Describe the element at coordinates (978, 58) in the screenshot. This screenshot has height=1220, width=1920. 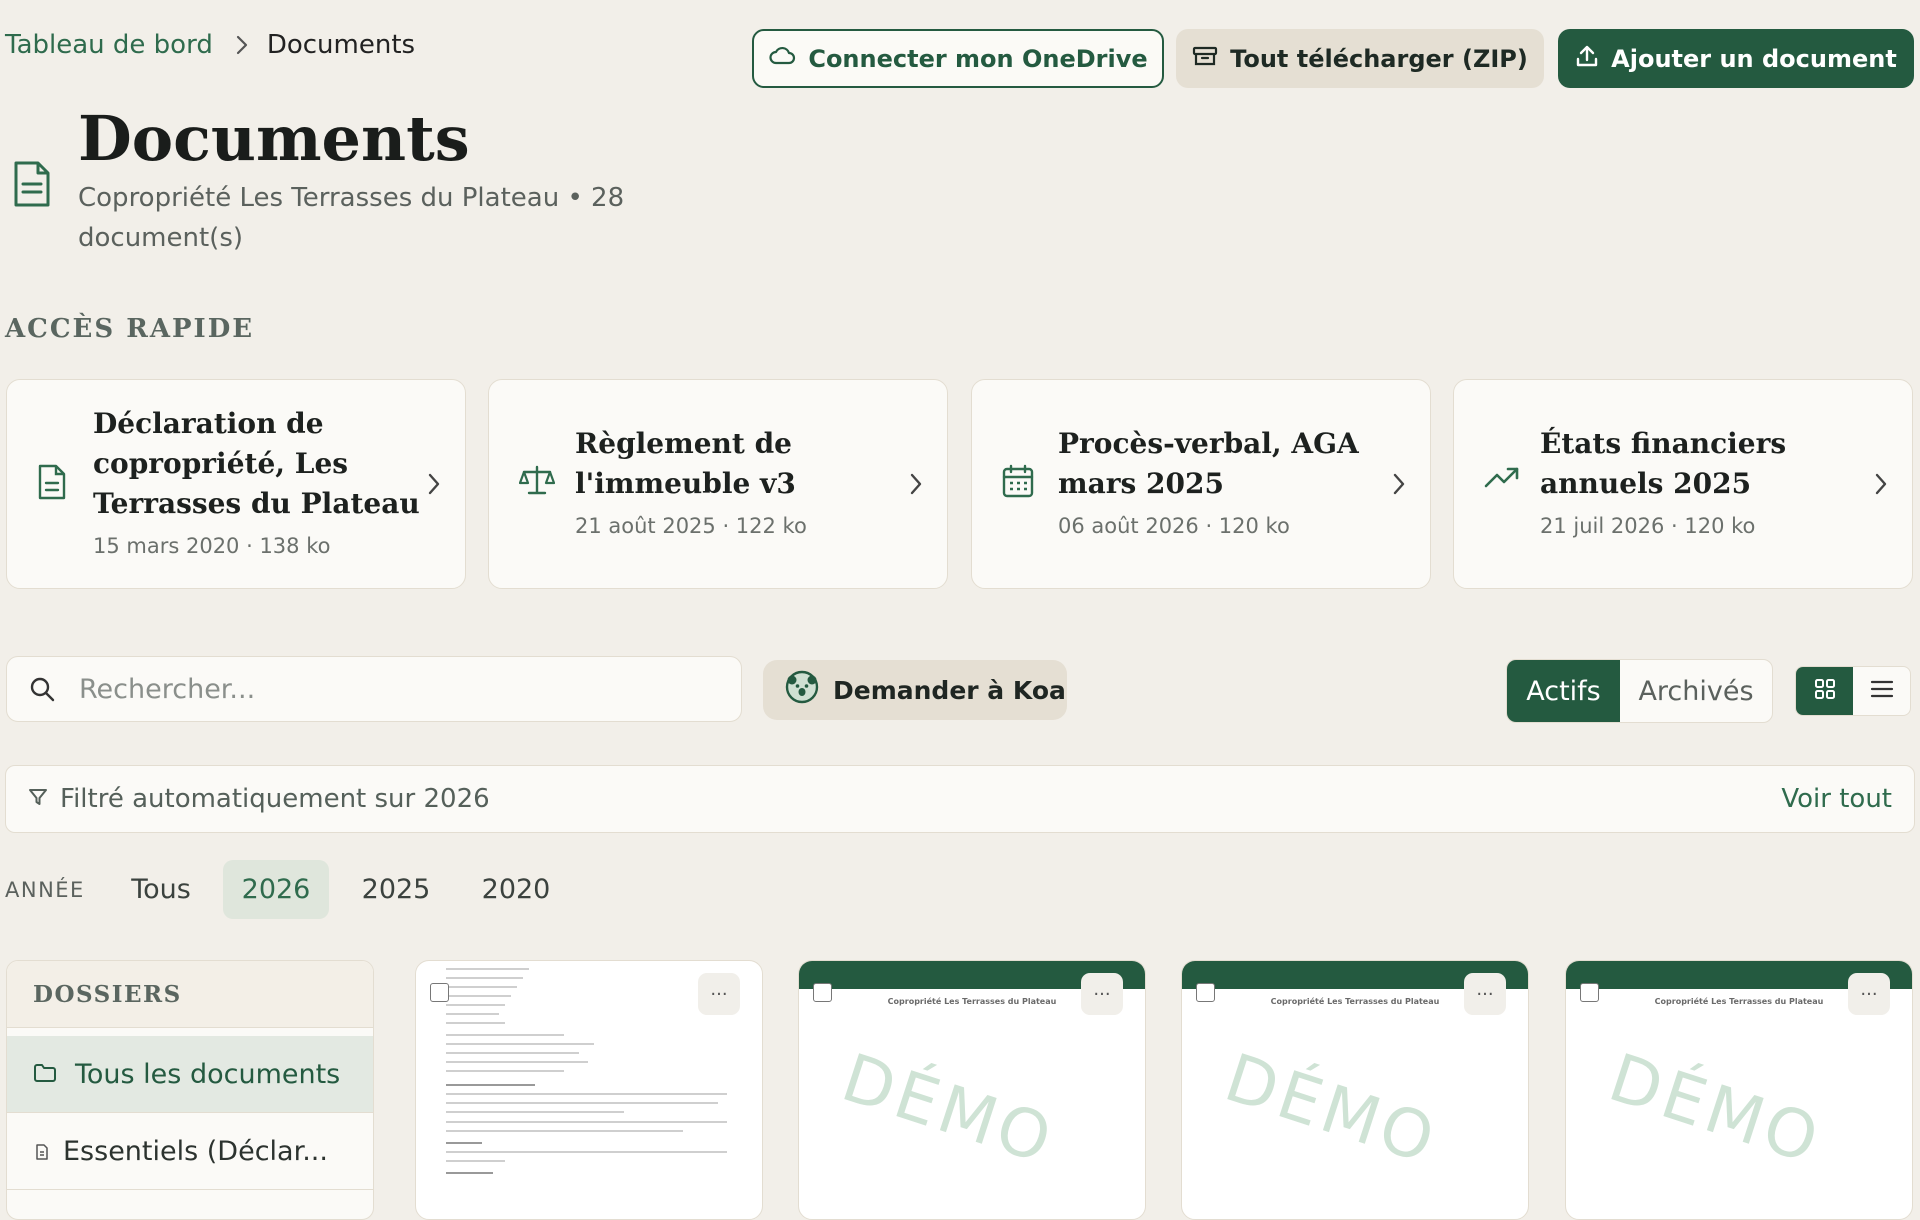
I see `connect-onedrive-label: Connecter mon OneDrive` at that location.